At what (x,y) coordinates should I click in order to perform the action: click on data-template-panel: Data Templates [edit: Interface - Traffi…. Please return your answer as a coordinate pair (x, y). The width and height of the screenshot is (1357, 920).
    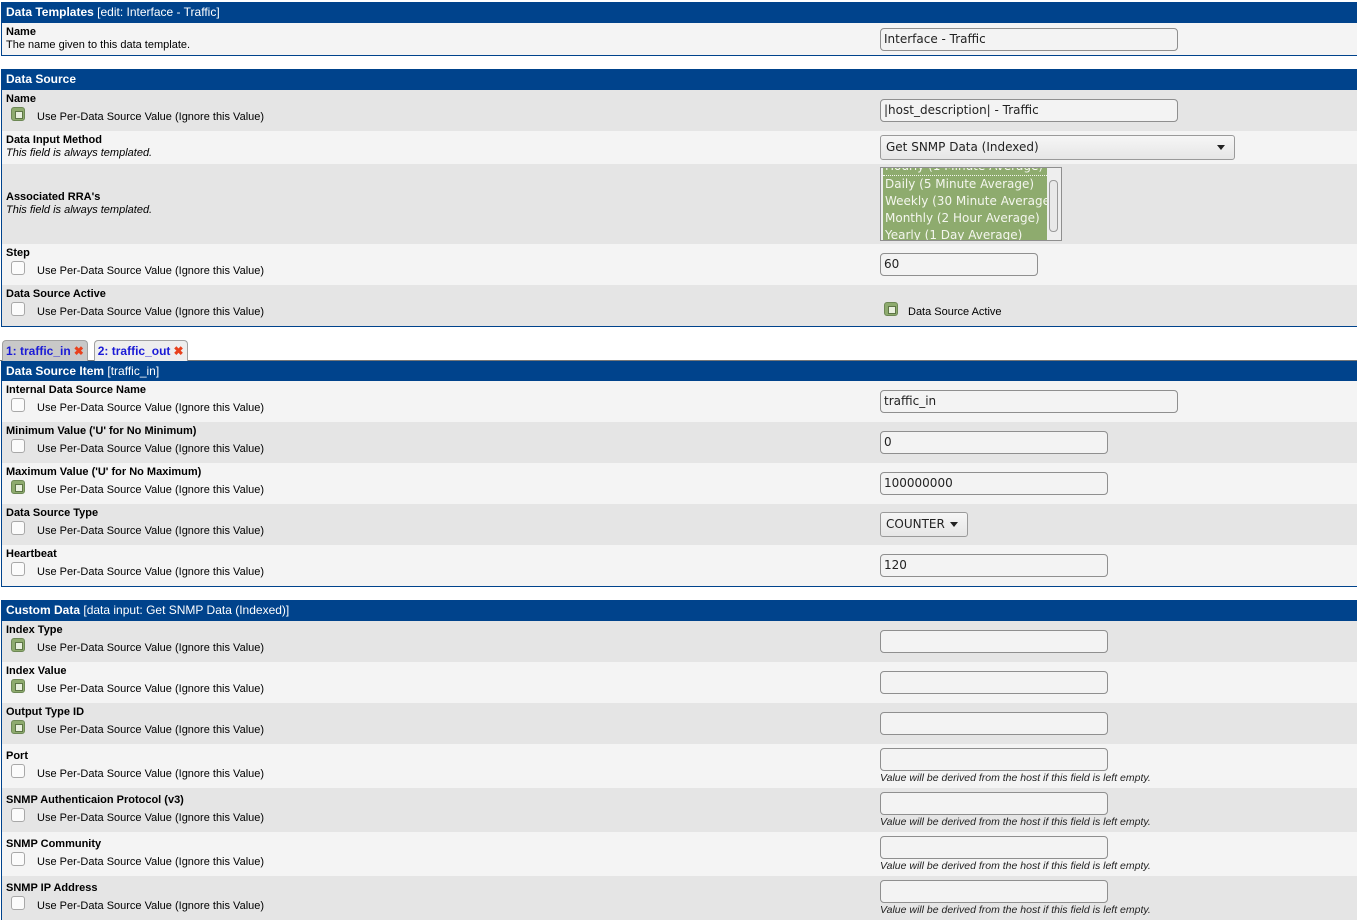
    Looking at the image, I should click on (679, 29).